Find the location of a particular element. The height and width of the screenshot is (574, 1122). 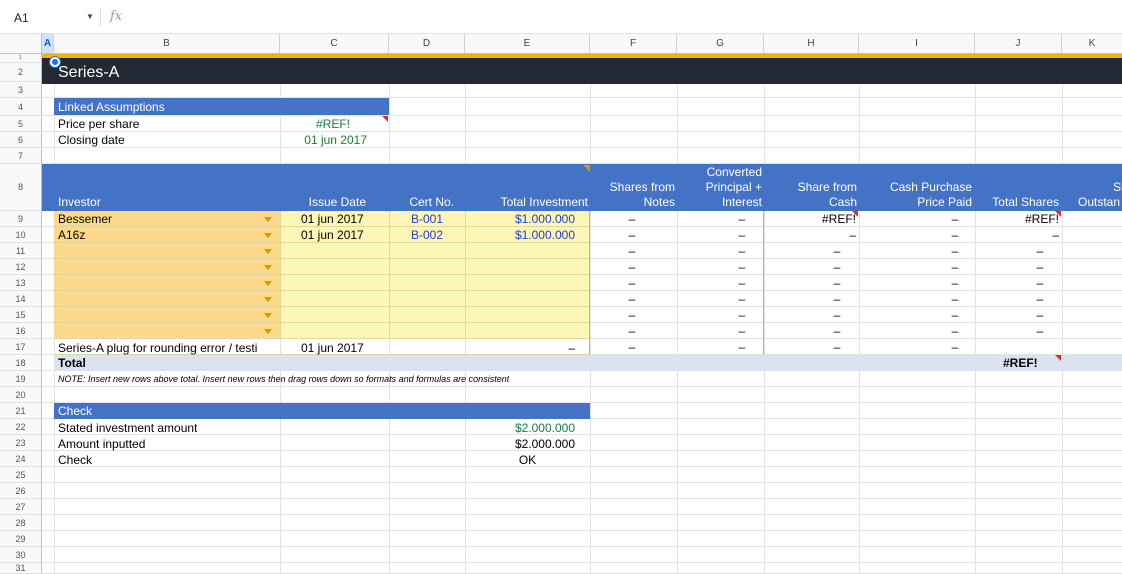

check-value: OK is located at coordinates (527, 460).